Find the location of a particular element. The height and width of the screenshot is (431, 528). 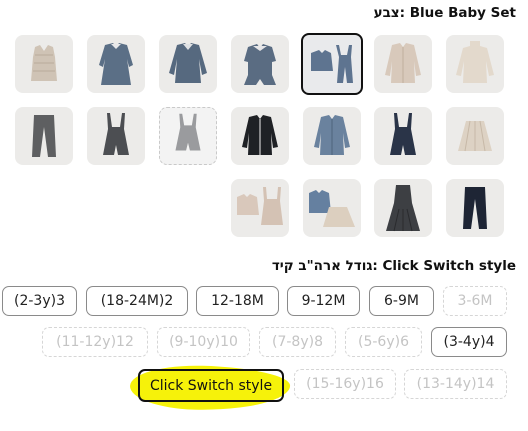

swatch-grey-romper-shorts is located at coordinates (188, 136).